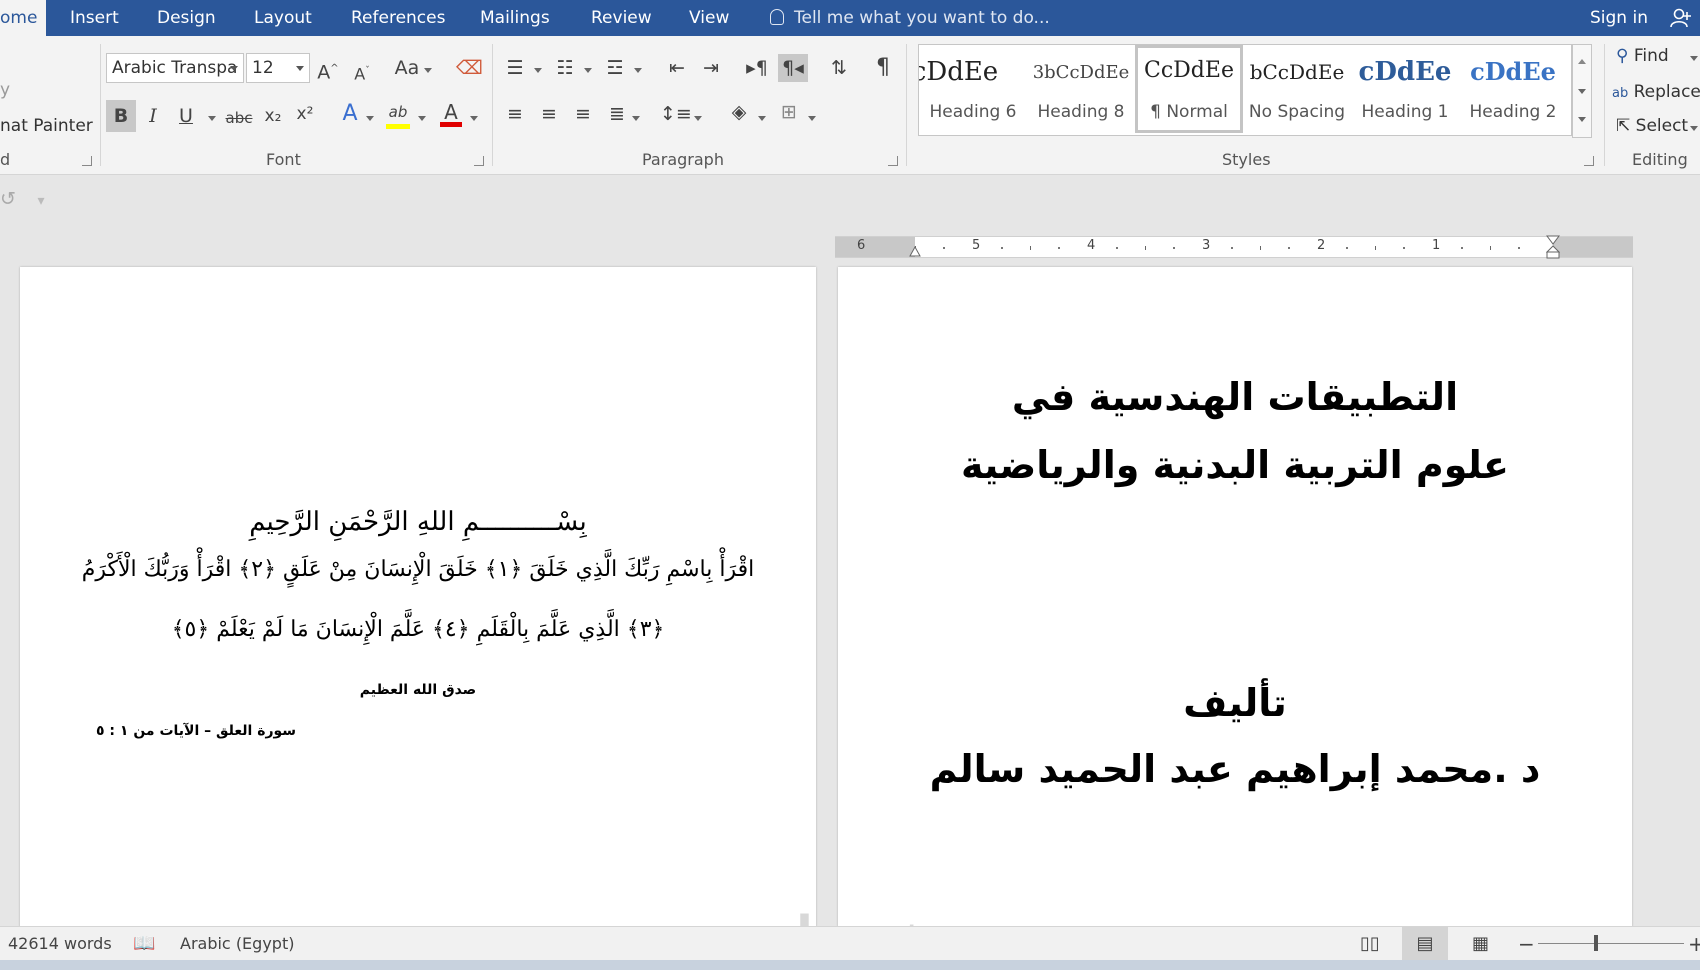 The height and width of the screenshot is (970, 1700). I want to click on style-sample: bCcDdEe, so click(1297, 72).